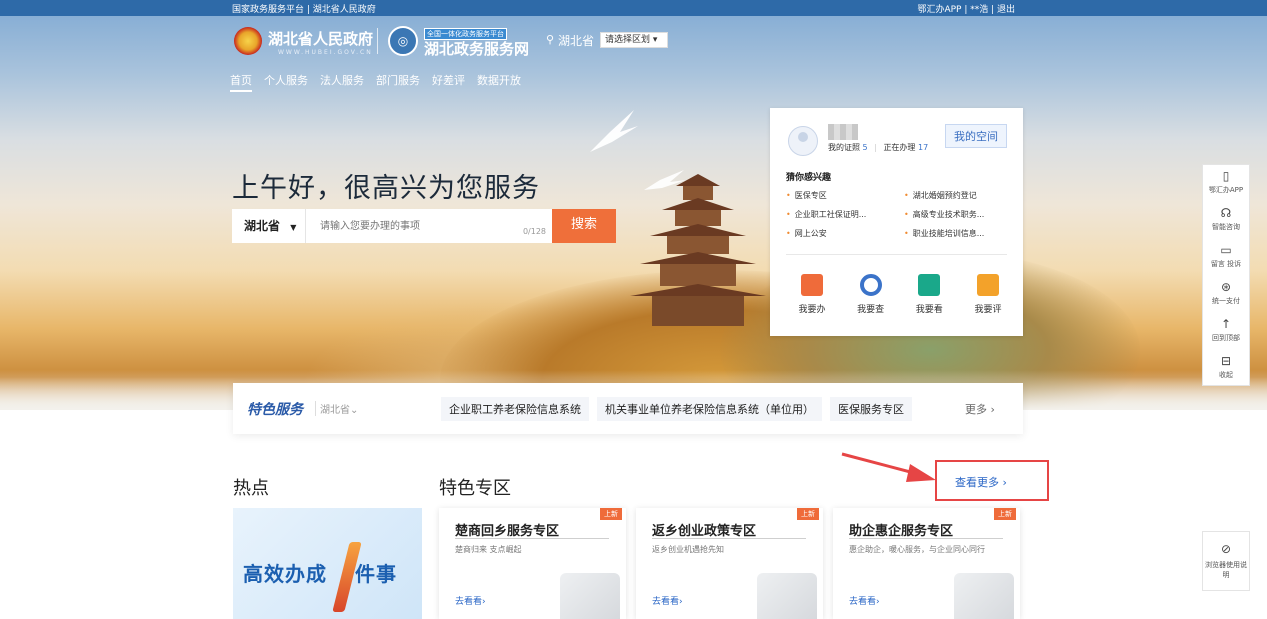 The image size is (1267, 619). Describe the element at coordinates (787, 596) in the screenshot. I see `handshake-image` at that location.